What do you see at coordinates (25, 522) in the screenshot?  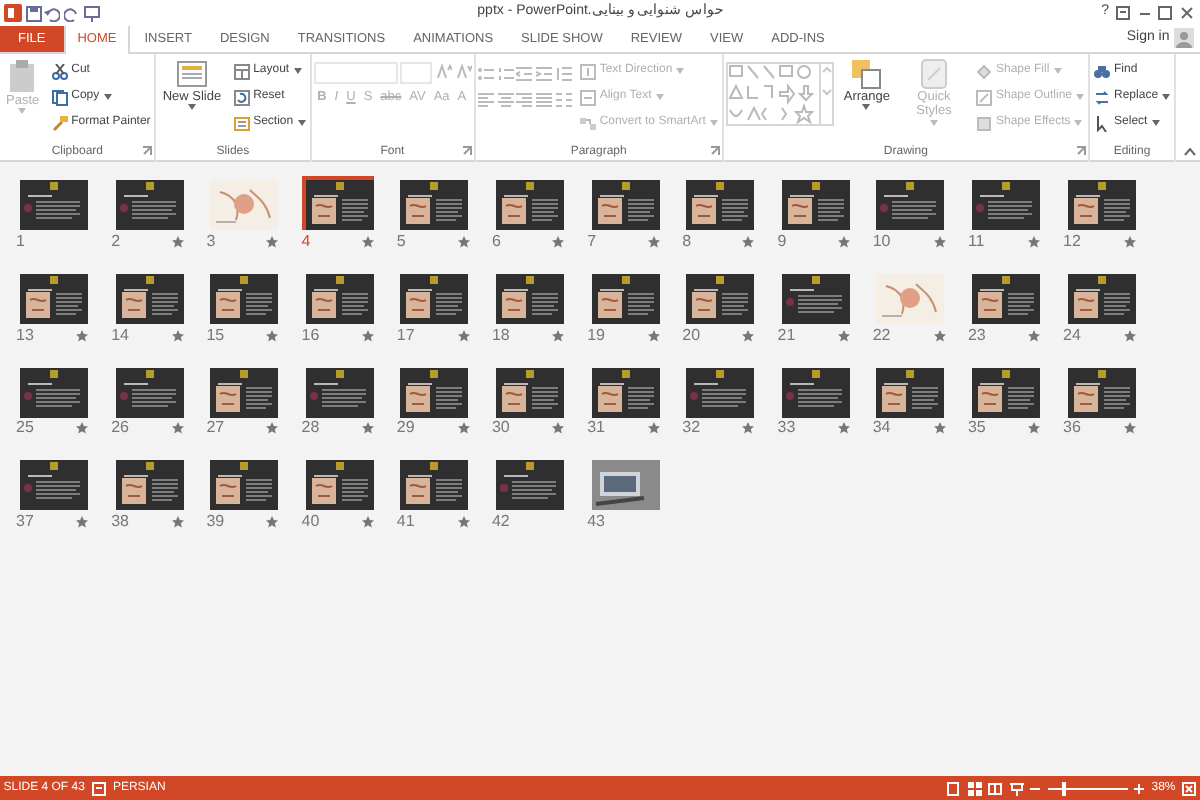 I see `slide-number: 37` at bounding box center [25, 522].